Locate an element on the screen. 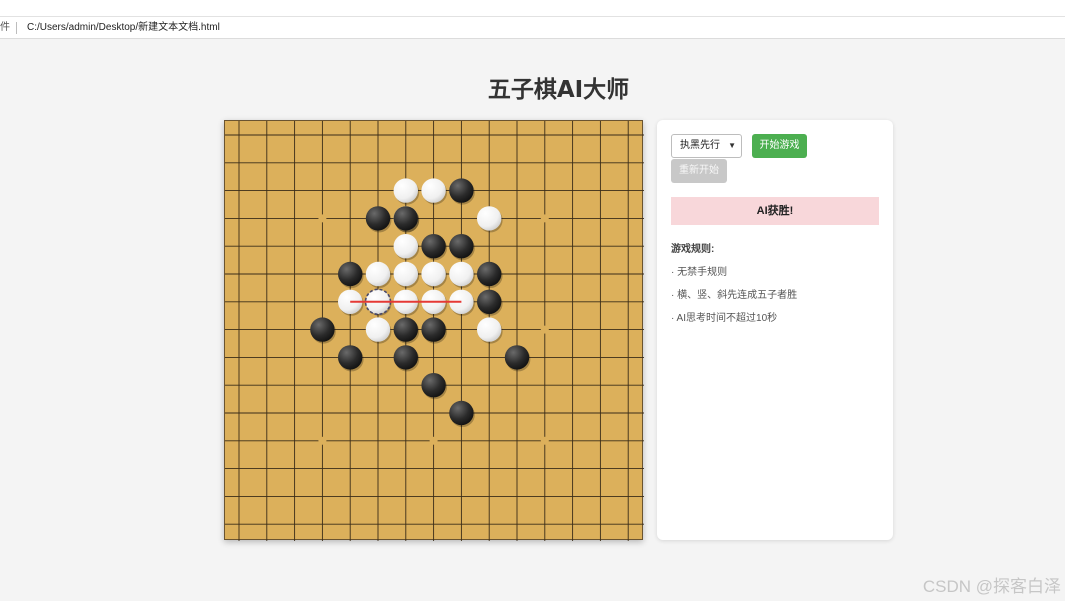 The height and width of the screenshot is (601, 1065). first-move-select: 执黑先行 ▼ is located at coordinates (706, 146).